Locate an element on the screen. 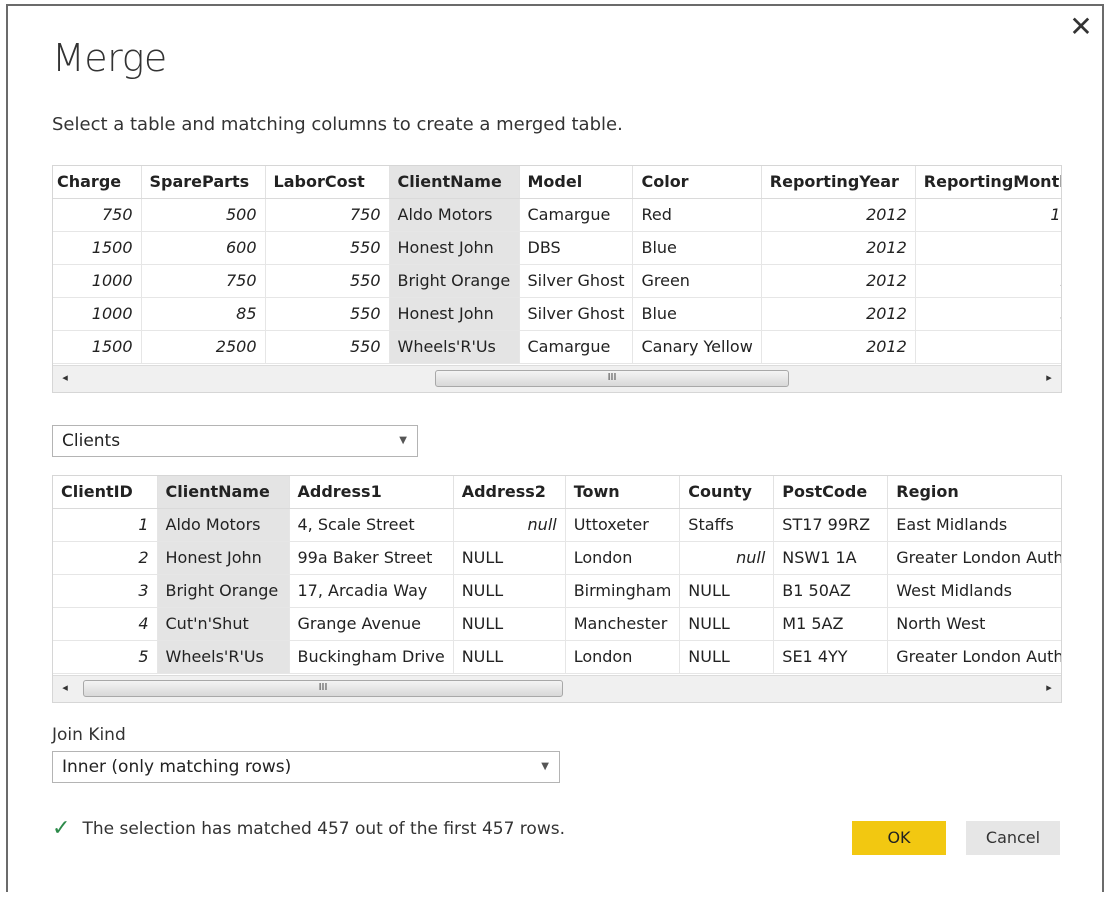 The height and width of the screenshot is (898, 1110). table-cell: East Midlands is located at coordinates (974, 525).